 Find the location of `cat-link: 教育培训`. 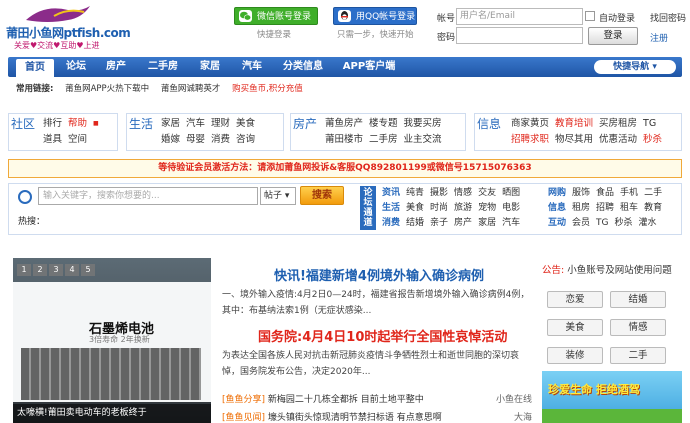

cat-link: 教育培训 is located at coordinates (574, 123).